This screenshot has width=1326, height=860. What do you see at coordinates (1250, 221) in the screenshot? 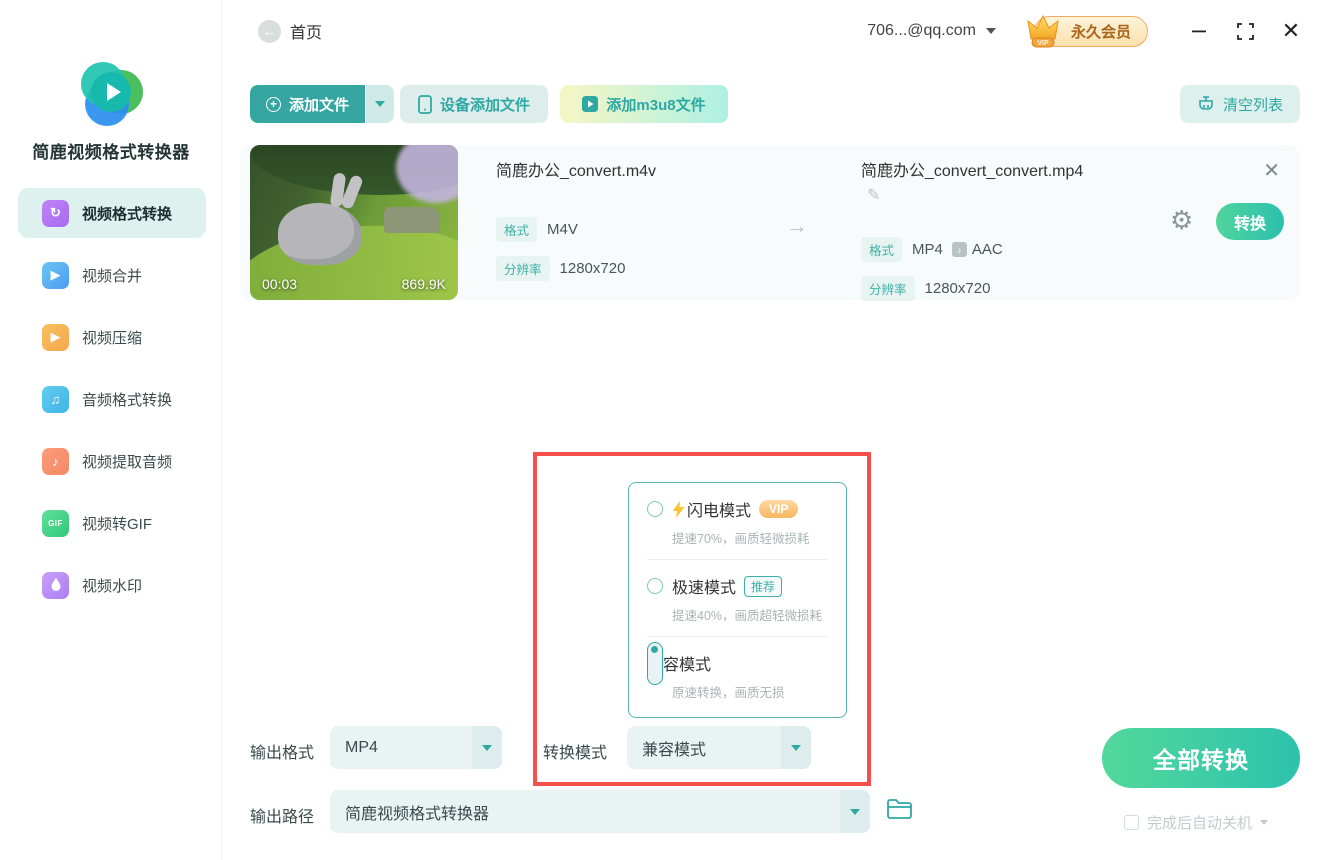
I see `convert-button: 转换` at bounding box center [1250, 221].